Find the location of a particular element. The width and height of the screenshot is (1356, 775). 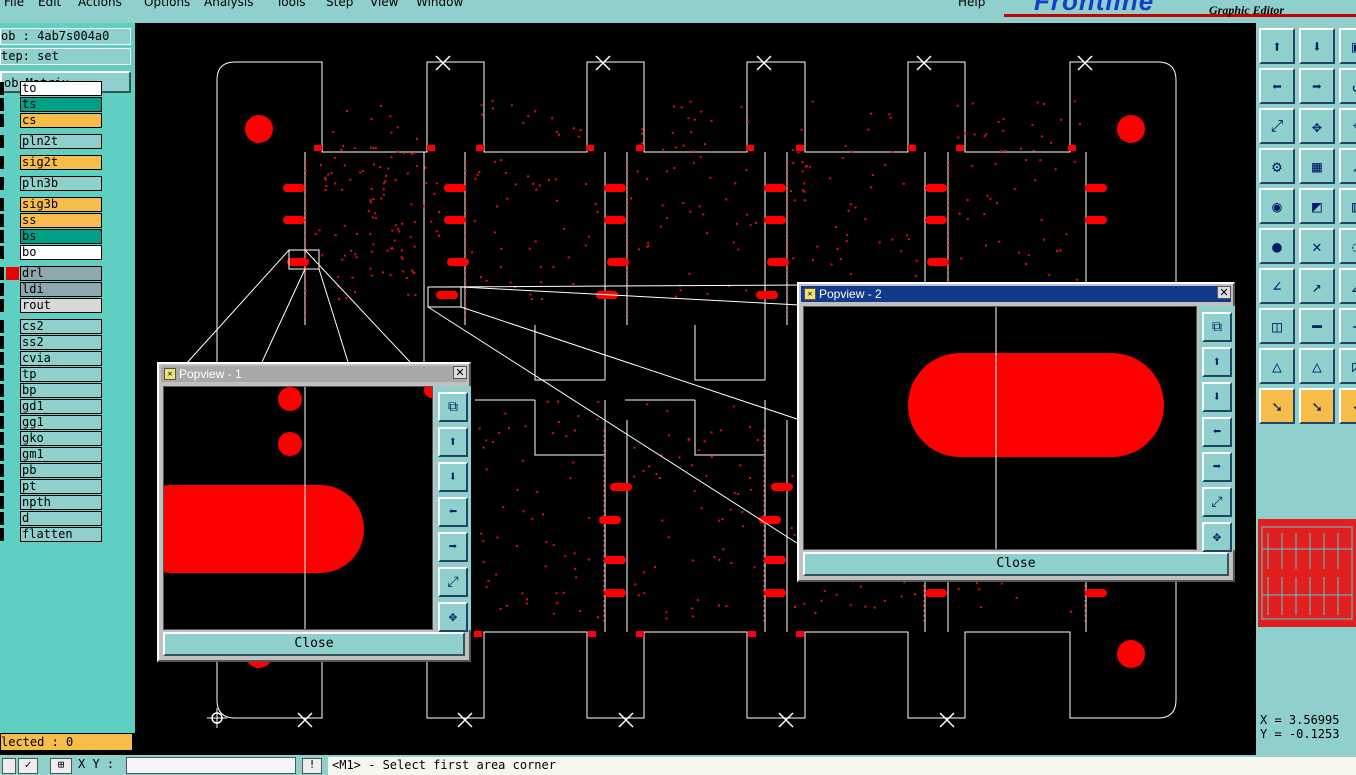

layer-name: ss2 is located at coordinates (61, 342).